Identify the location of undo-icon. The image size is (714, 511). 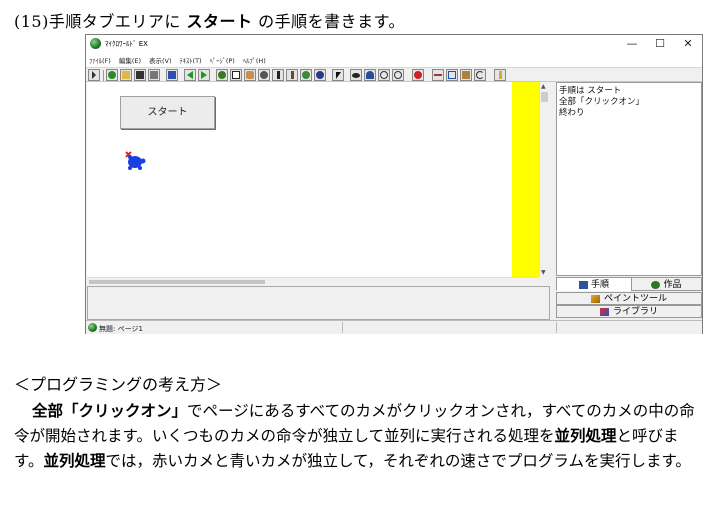
(480, 75).